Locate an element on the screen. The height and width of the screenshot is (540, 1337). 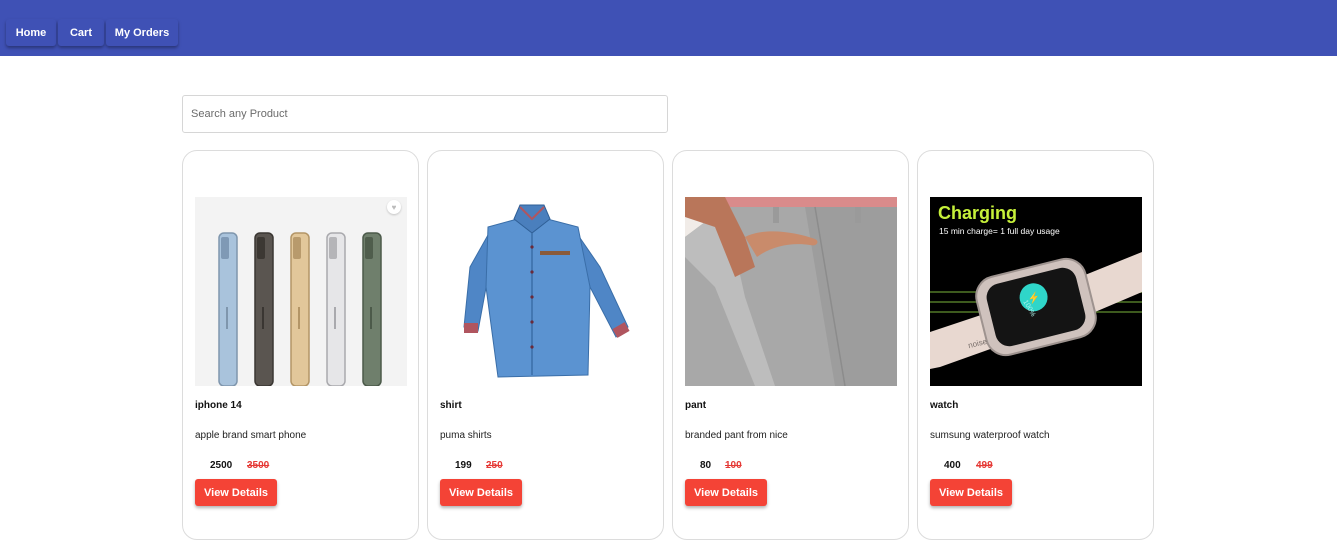
top-app-bar: Home Cart My Orders is located at coordinates (668, 28).